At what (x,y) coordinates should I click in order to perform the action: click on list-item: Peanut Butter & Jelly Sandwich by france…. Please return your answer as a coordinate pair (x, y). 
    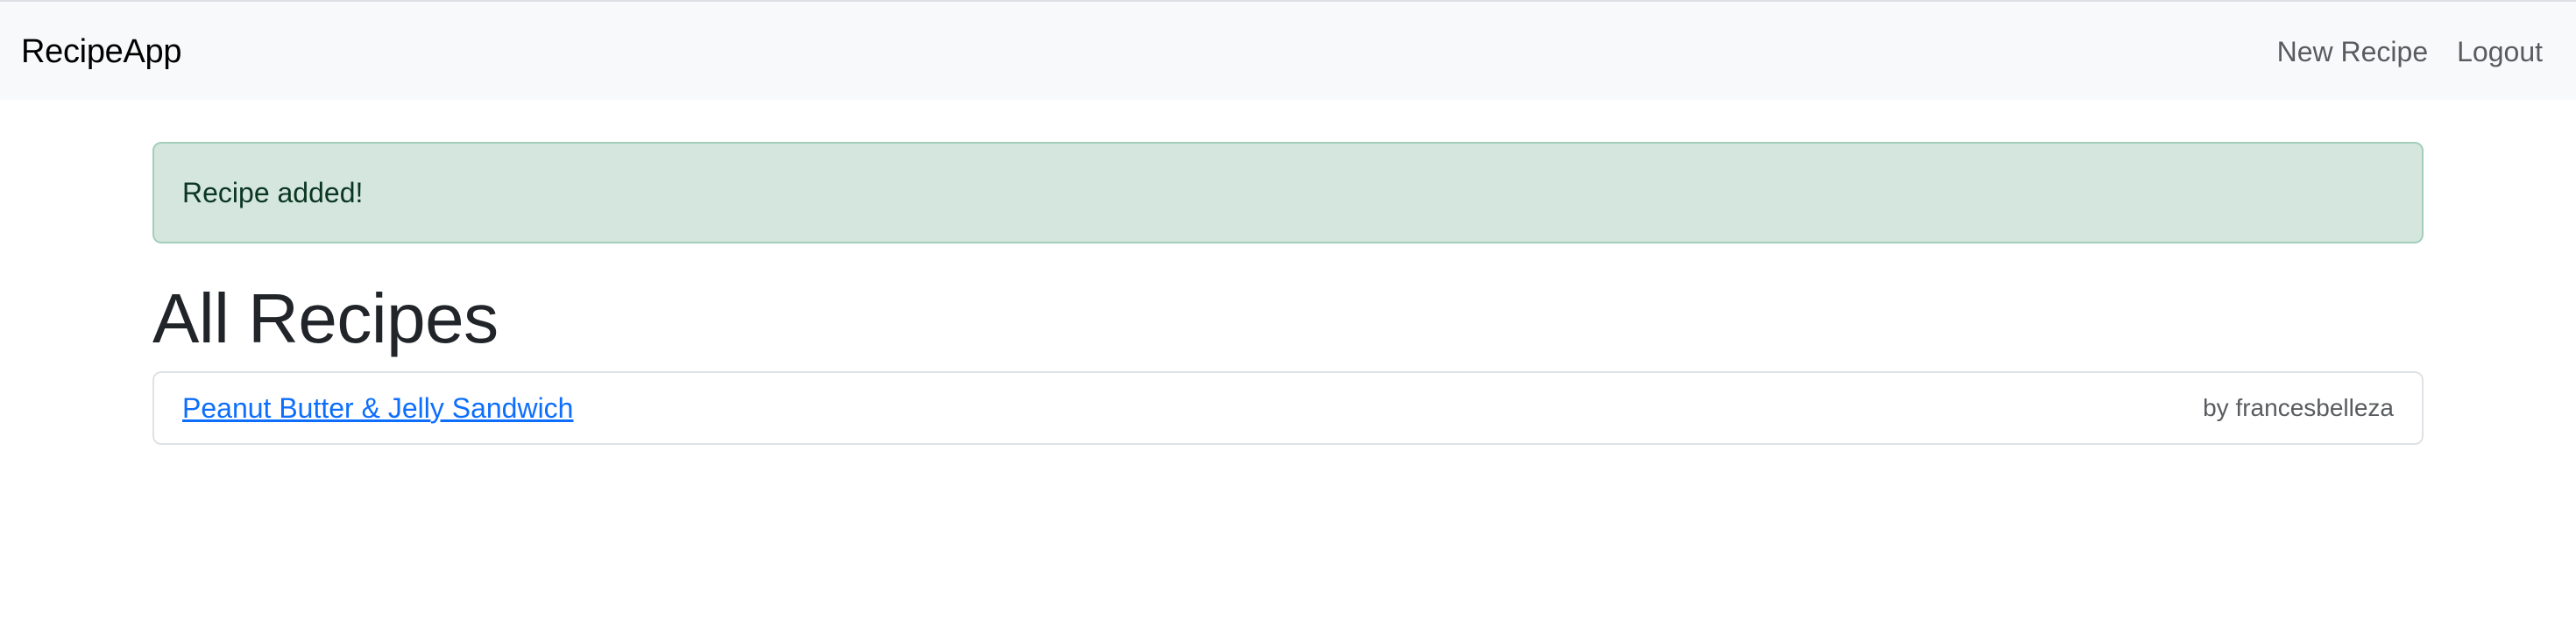
    Looking at the image, I should click on (1288, 408).